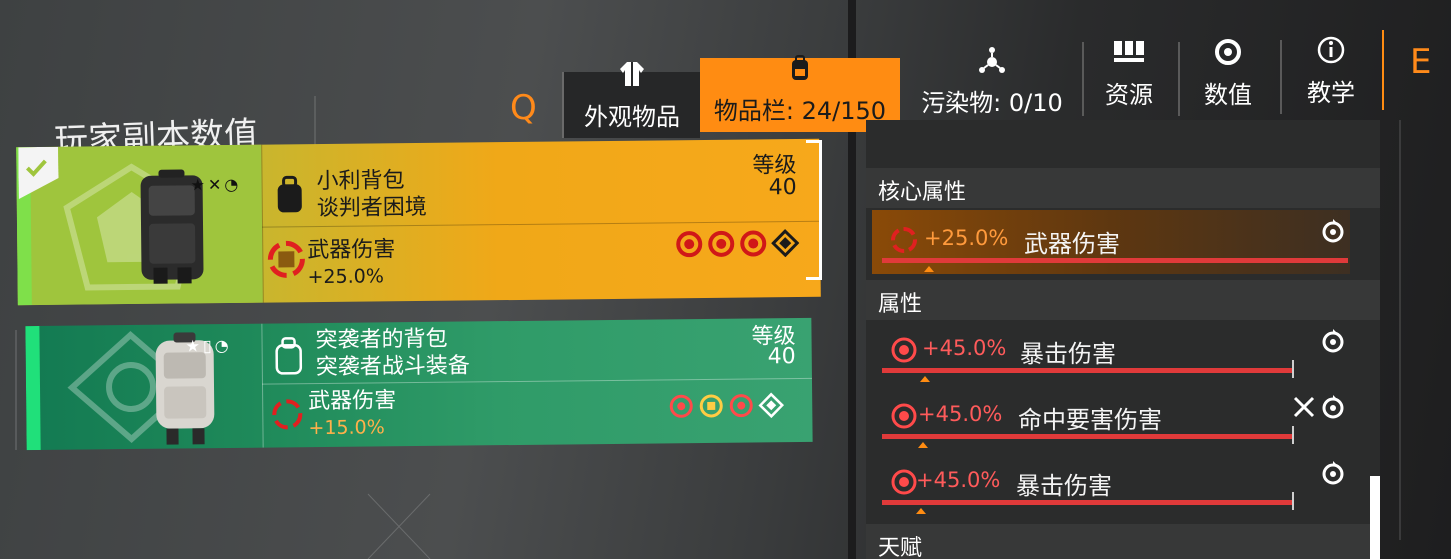  Describe the element at coordinates (1129, 95) in the screenshot. I see `tab-resources-label: 资源` at that location.